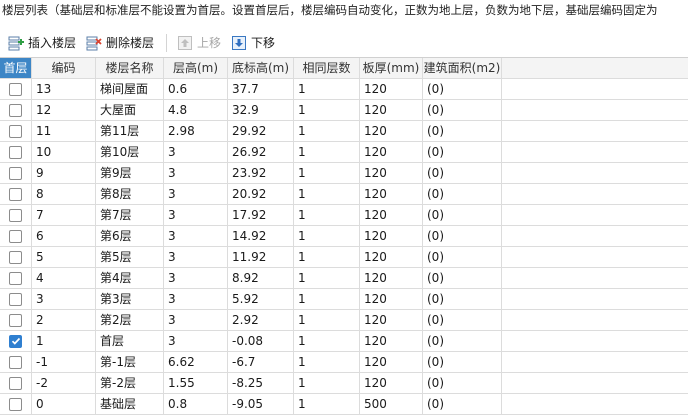  What do you see at coordinates (64, 341) in the screenshot?
I see `floor-code-cell: 1` at bounding box center [64, 341].